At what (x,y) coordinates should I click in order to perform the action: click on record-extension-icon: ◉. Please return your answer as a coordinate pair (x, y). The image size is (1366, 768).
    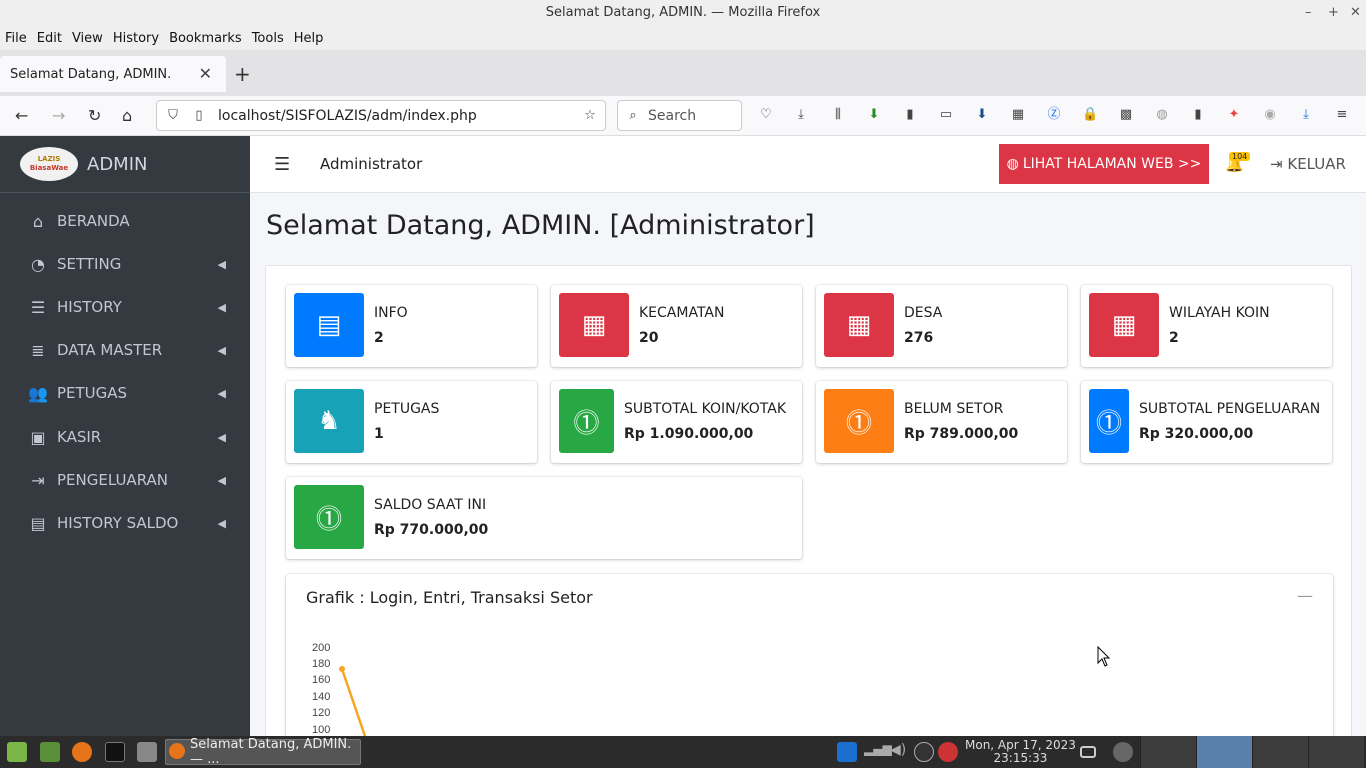
    Looking at the image, I should click on (1270, 115).